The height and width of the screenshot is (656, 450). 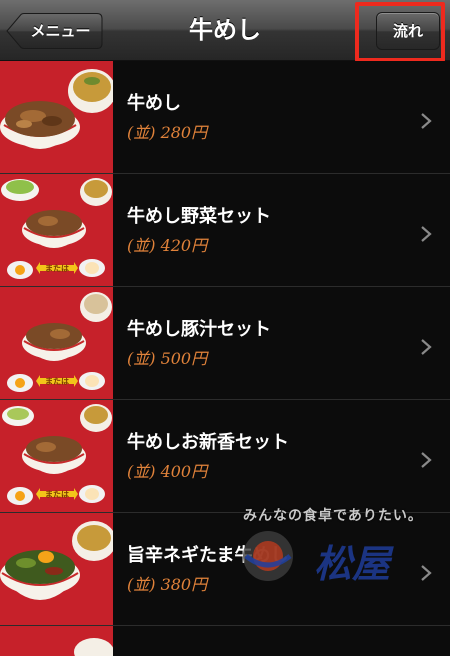 What do you see at coordinates (208, 442) in the screenshot?
I see `item-name: 牛めしお新香セット` at bounding box center [208, 442].